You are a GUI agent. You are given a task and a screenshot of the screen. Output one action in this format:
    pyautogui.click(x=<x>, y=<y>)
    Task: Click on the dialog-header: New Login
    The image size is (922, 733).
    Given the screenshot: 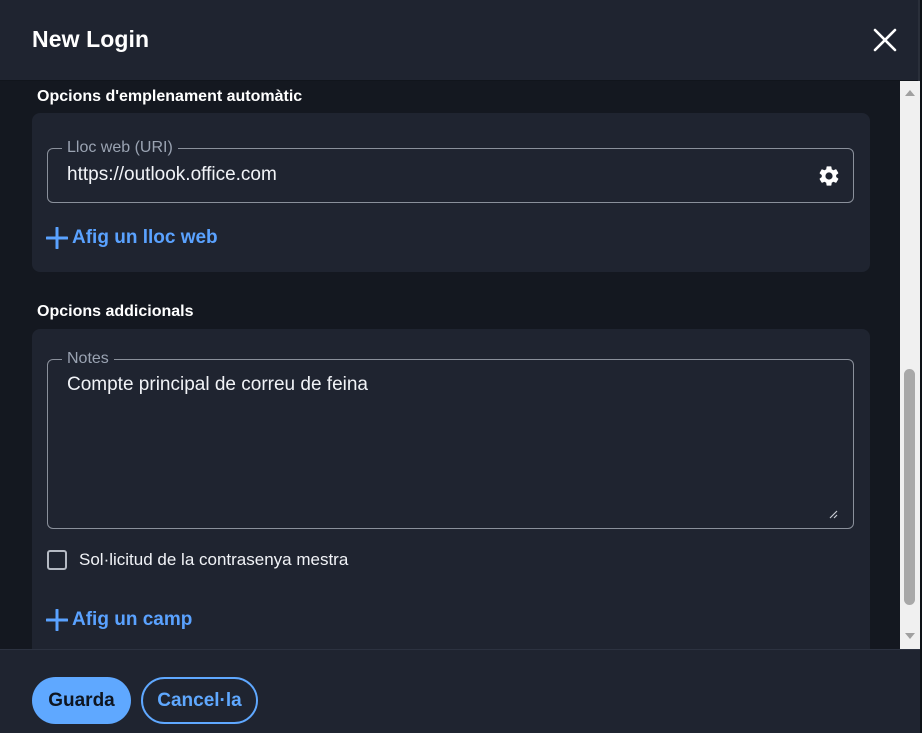 What is the action you would take?
    pyautogui.click(x=459, y=40)
    